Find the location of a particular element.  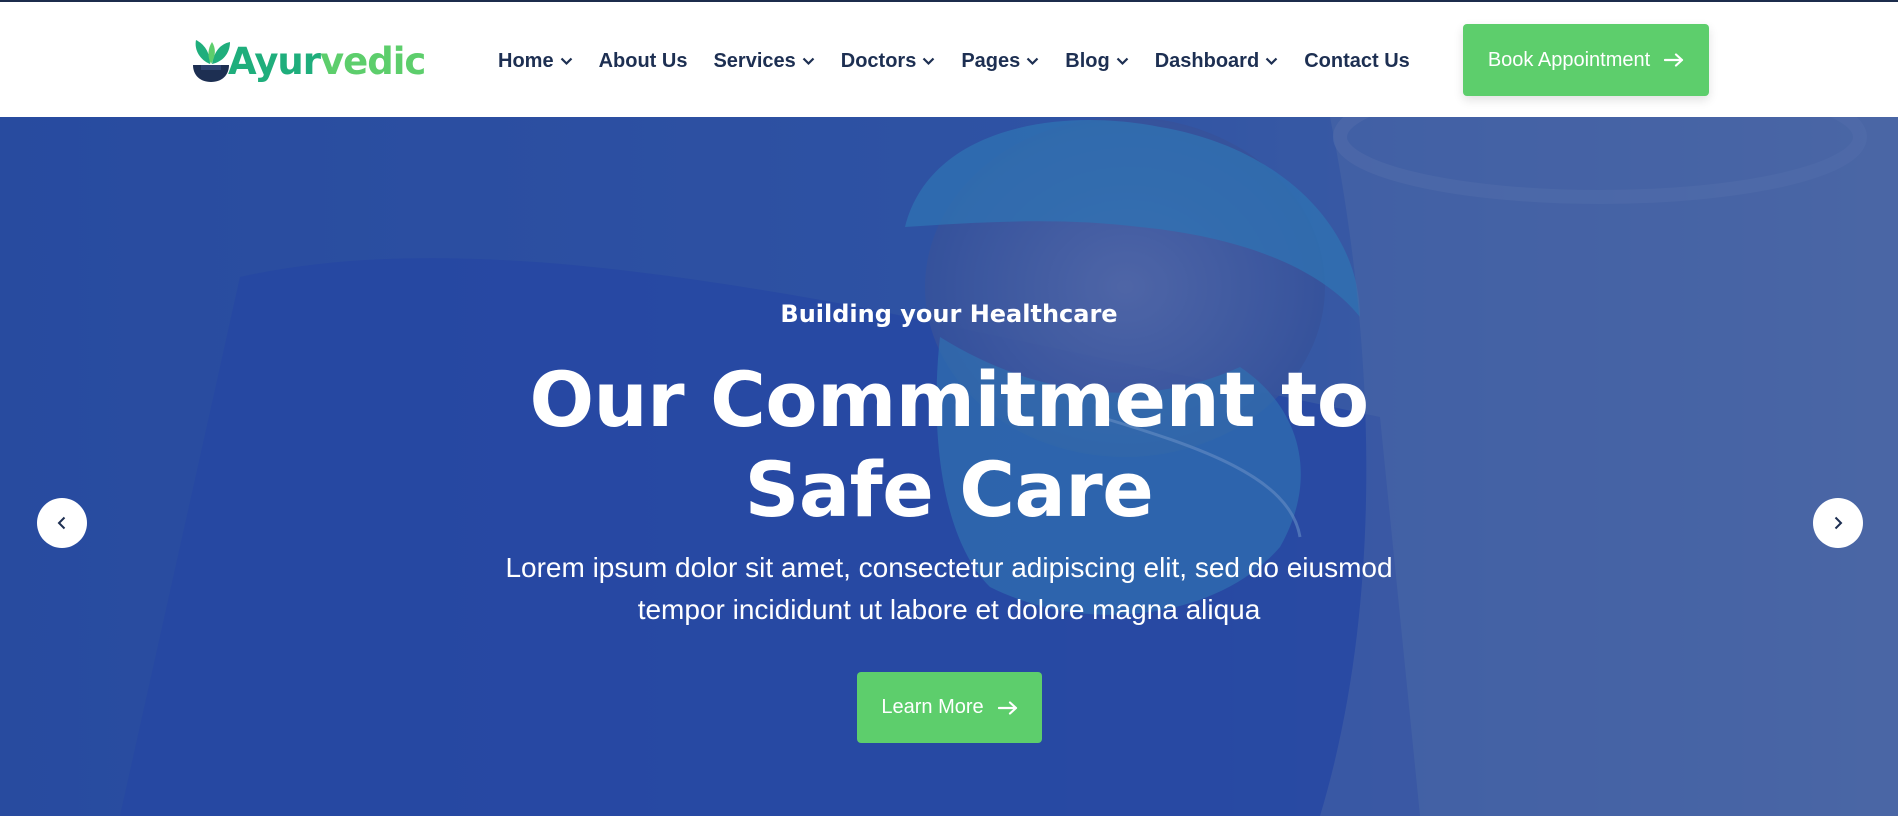

nav-item-dashboard: Dashboard is located at coordinates (1216, 61).